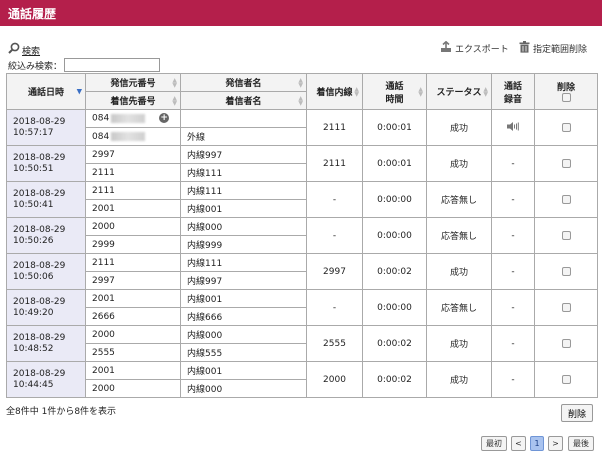 This screenshot has height=456, width=602. Describe the element at coordinates (302, 199) in the screenshot. I see `table-row: 2018-08-29 10:50:41 2111 内線111 - 0:00:00 応答無し -` at that location.